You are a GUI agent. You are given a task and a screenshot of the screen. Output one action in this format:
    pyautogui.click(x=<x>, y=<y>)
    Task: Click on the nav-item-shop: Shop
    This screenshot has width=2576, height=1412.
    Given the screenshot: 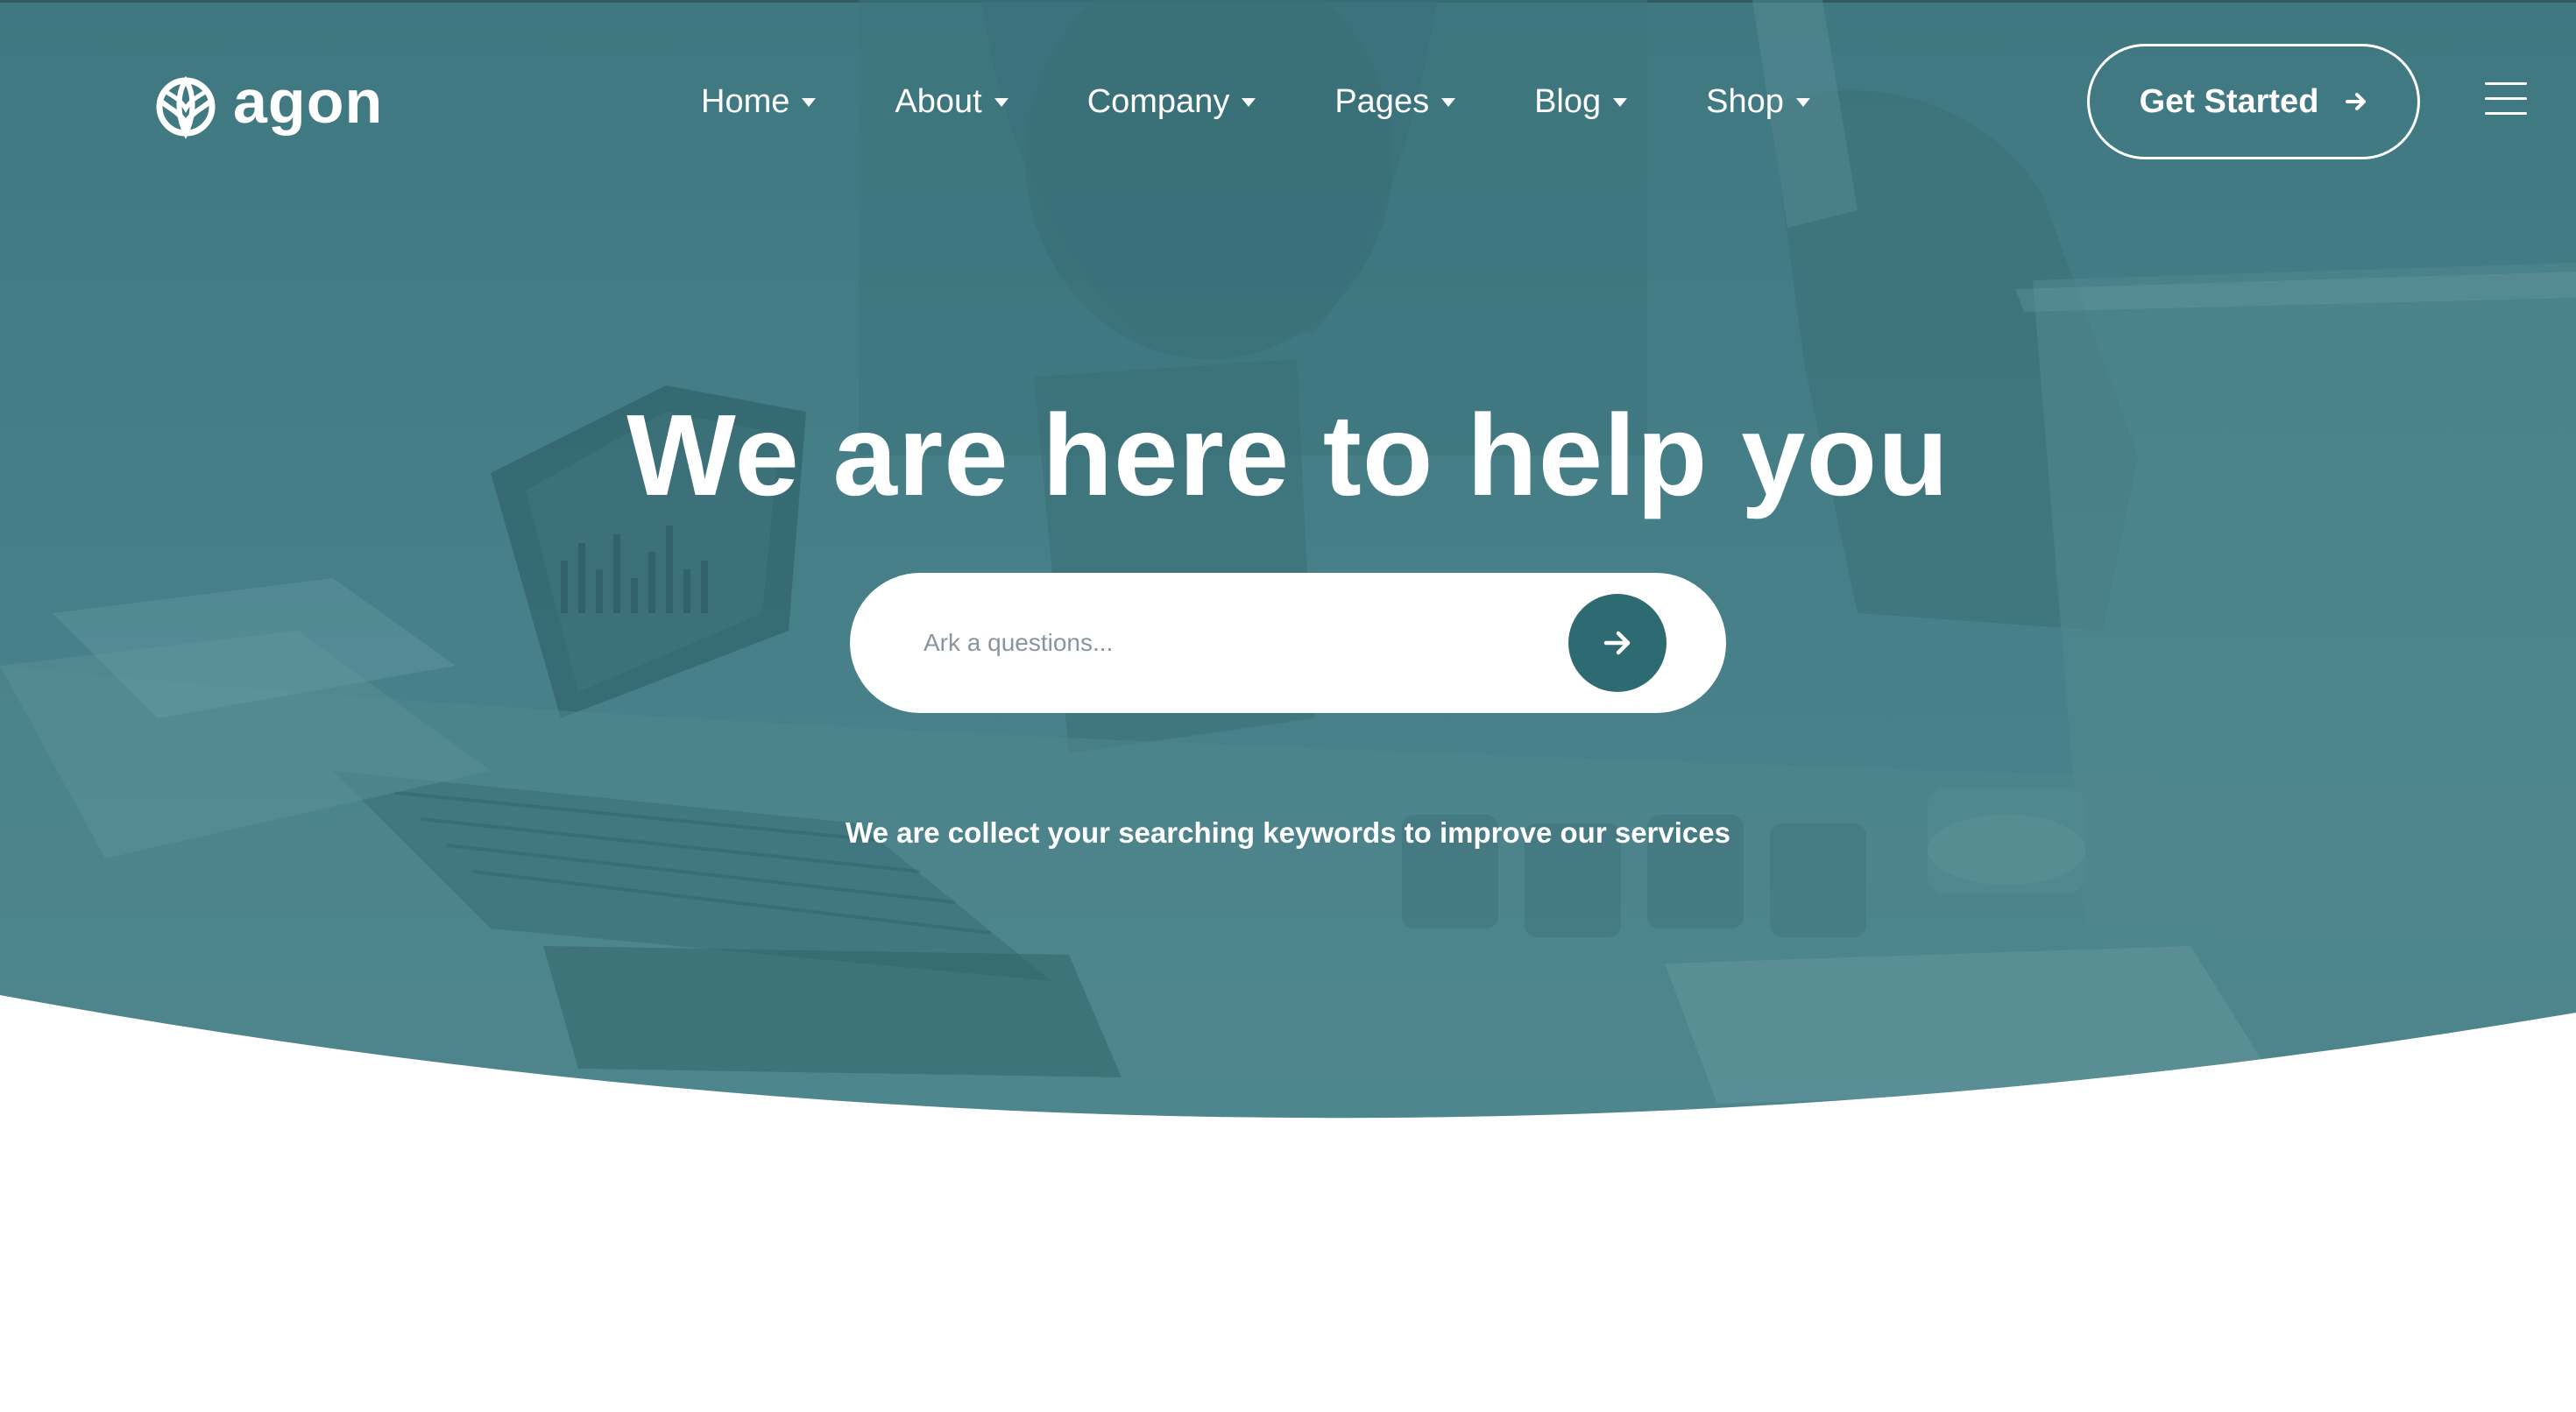 What is the action you would take?
    pyautogui.click(x=1758, y=102)
    